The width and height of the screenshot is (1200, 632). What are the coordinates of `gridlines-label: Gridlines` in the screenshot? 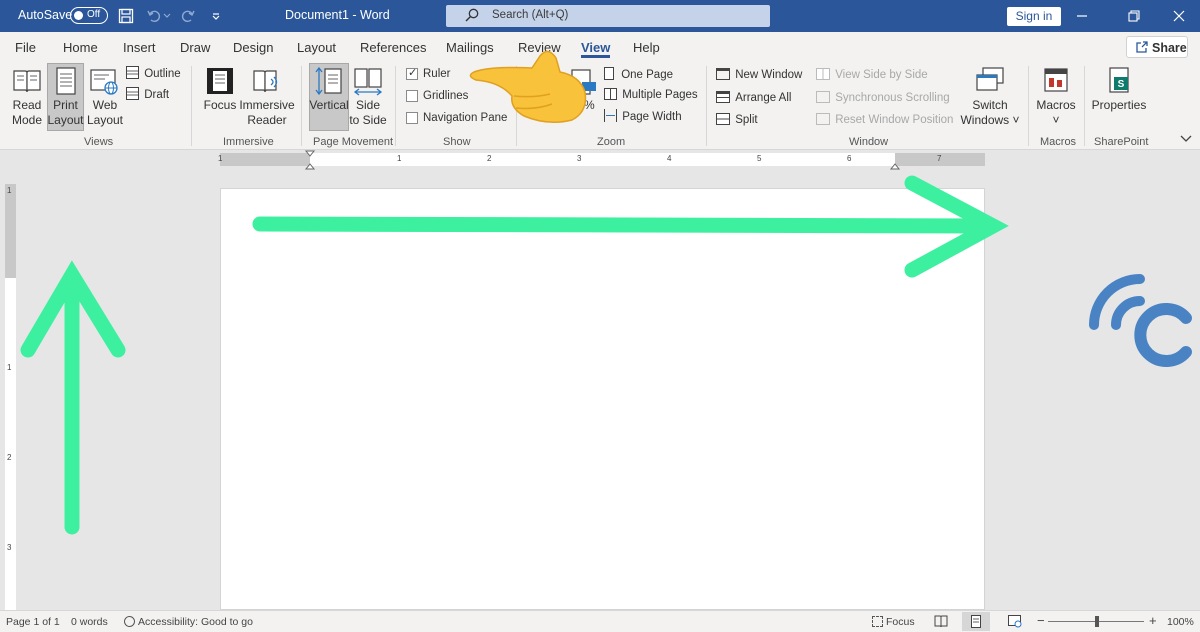 It's located at (446, 96).